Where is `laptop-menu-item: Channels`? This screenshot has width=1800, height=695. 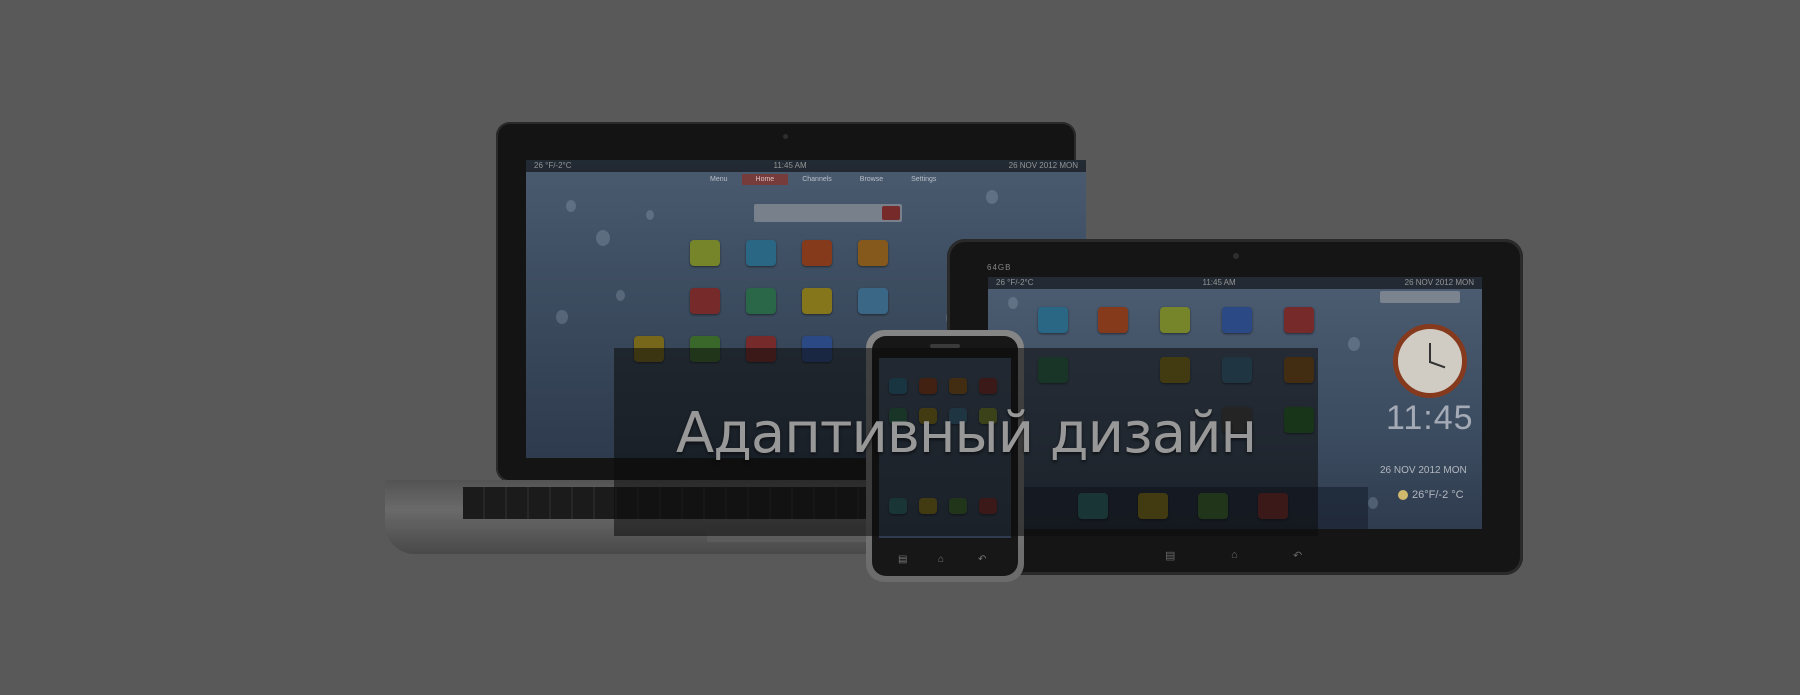 laptop-menu-item: Channels is located at coordinates (817, 179).